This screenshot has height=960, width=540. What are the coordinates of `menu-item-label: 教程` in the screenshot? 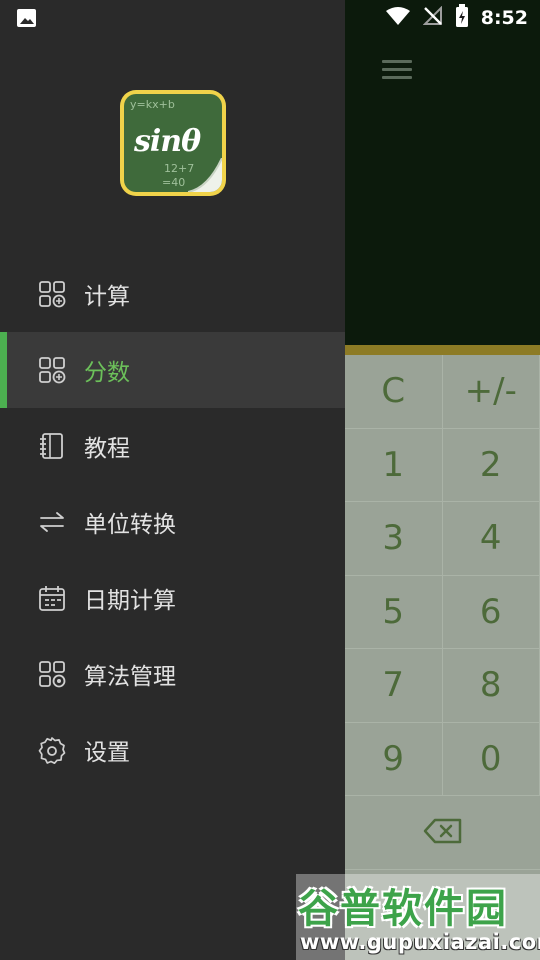 It's located at (107, 449).